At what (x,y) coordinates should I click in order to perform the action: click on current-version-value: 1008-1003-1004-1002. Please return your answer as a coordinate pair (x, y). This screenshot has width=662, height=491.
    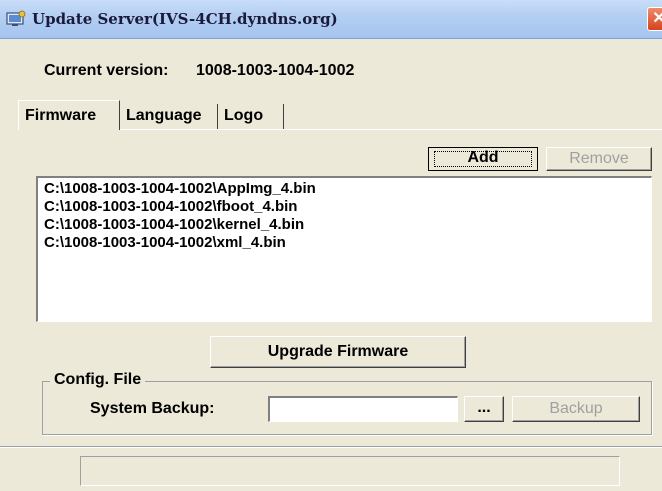
    Looking at the image, I should click on (275, 70).